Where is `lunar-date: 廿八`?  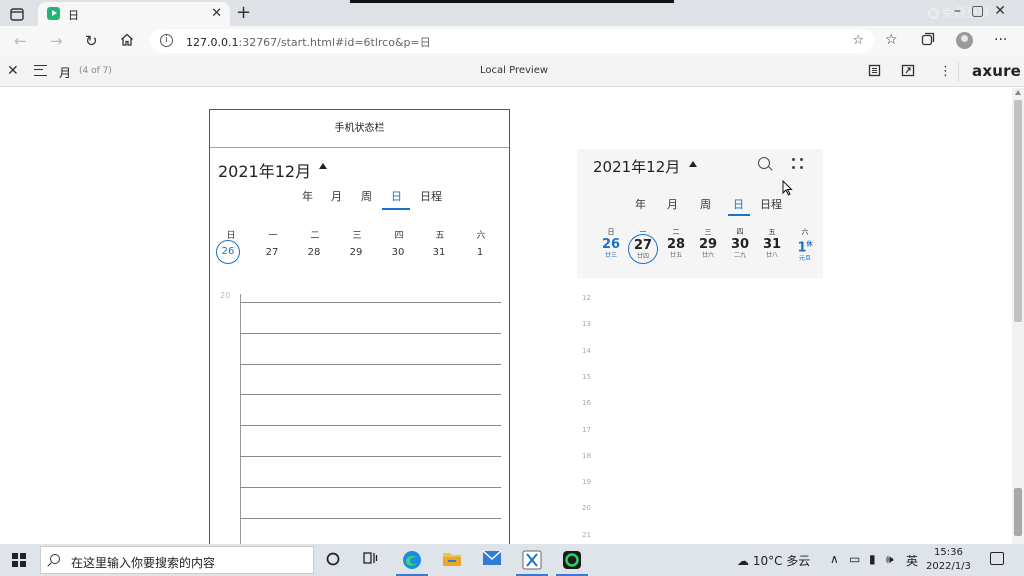 lunar-date: 廿八 is located at coordinates (771, 255).